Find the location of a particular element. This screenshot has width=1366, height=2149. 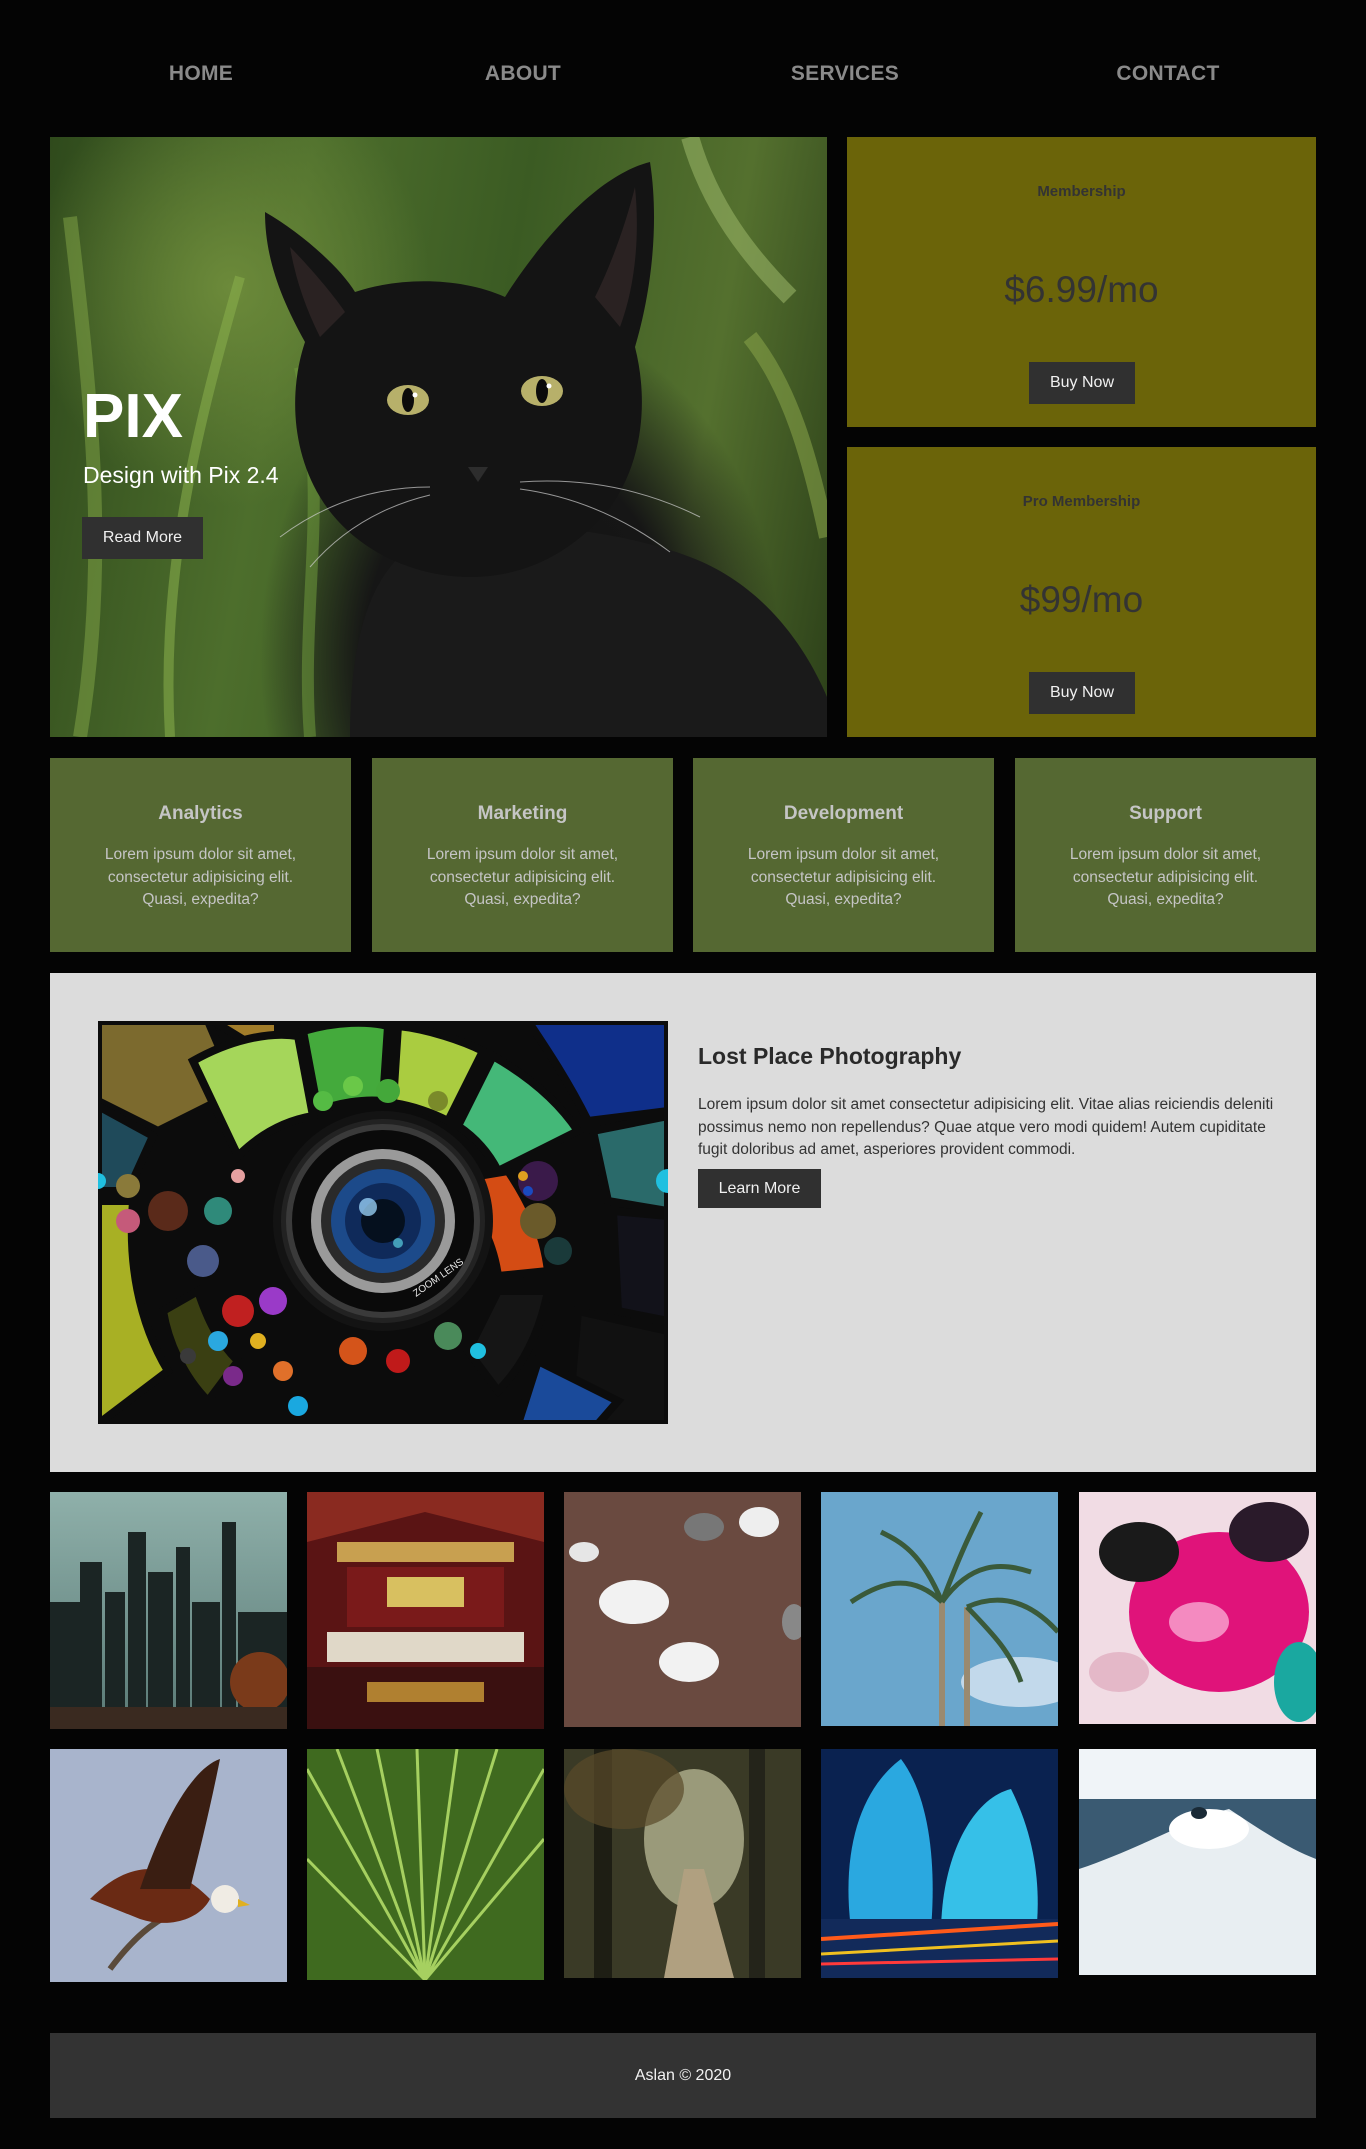

nav-contact-link: CONTACT is located at coordinates (1168, 74).